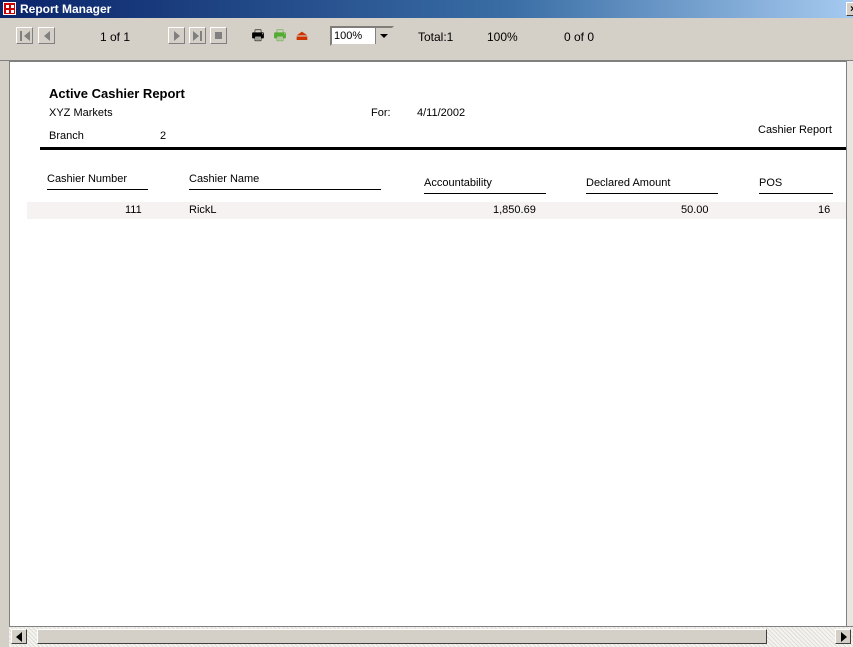 The image size is (853, 647). Describe the element at coordinates (628, 183) in the screenshot. I see `col-declared-amount: Declared Amount` at that location.